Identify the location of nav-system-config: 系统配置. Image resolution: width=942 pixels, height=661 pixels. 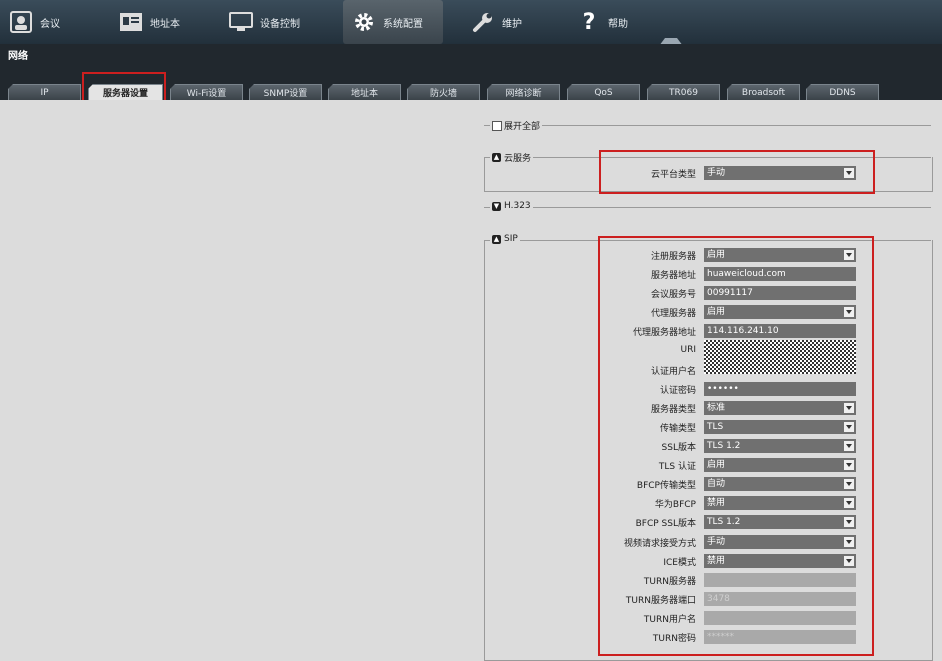
(393, 22).